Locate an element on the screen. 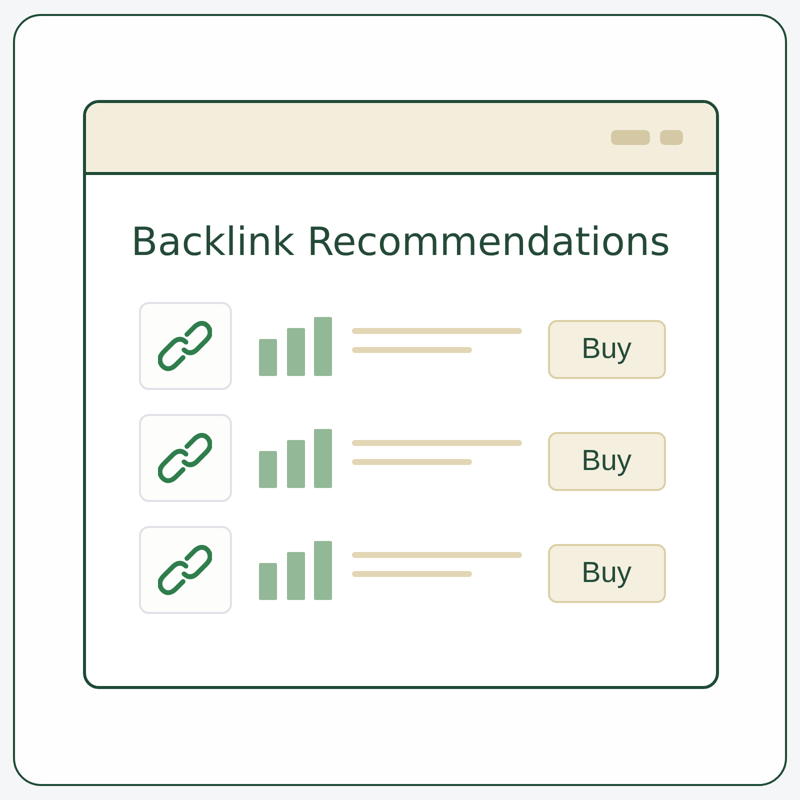 The width and height of the screenshot is (800, 800). page-title: Backlink Recommendations is located at coordinates (400, 243).